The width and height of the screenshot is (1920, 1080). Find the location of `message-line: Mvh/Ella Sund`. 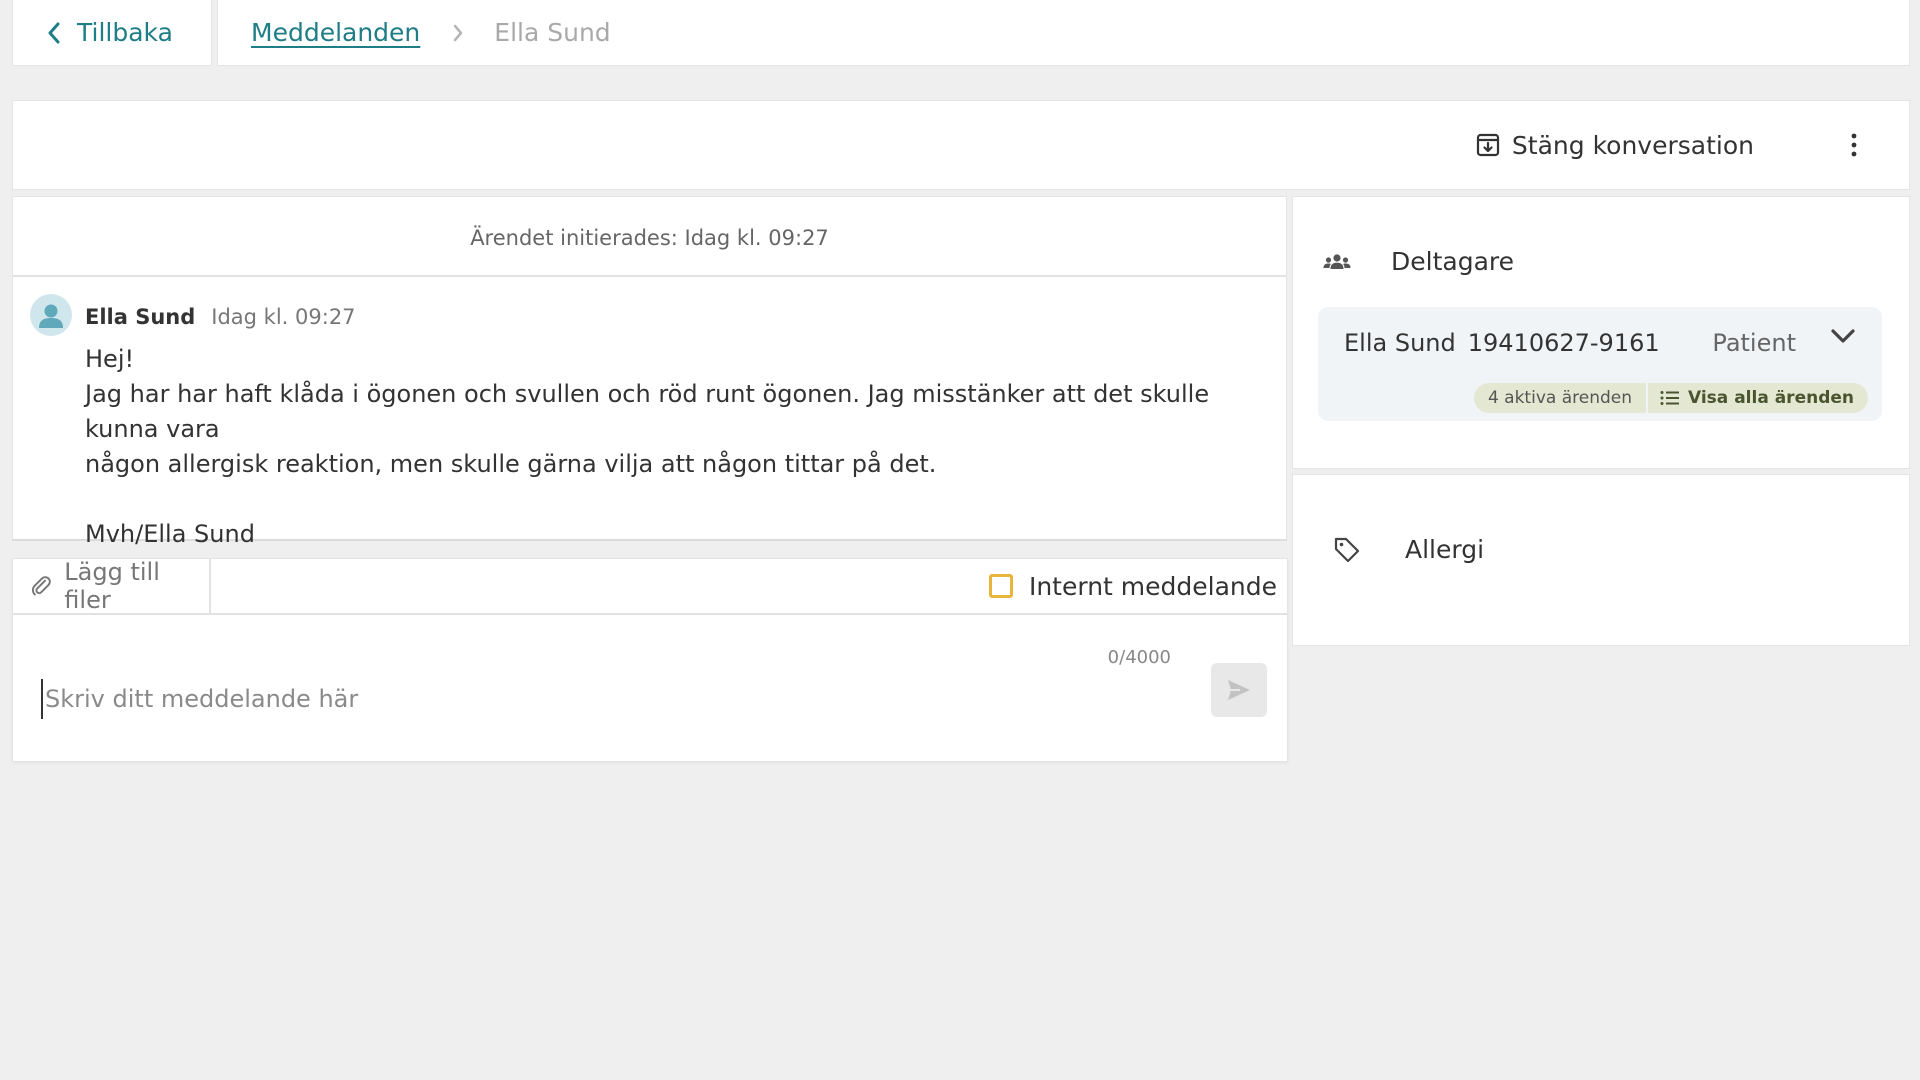

message-line: Mvh/Ella Sund is located at coordinates (170, 534).